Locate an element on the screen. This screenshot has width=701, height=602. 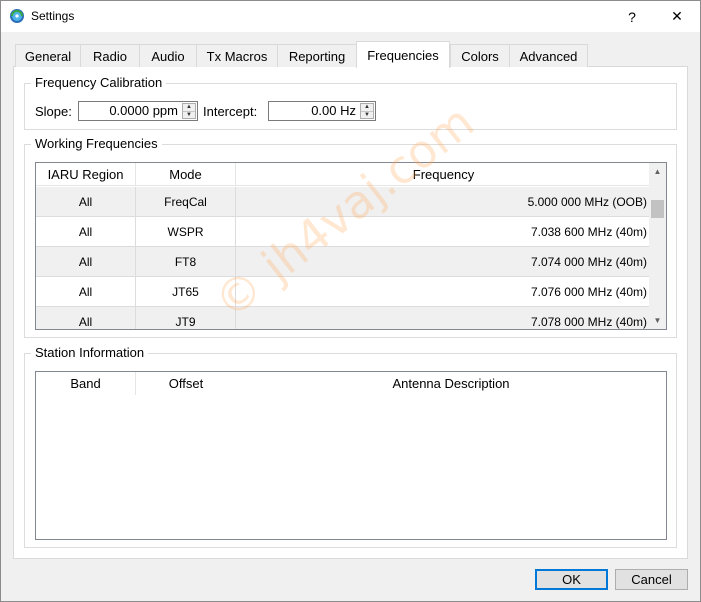
column-header-band: ^ Band is located at coordinates (86, 383).